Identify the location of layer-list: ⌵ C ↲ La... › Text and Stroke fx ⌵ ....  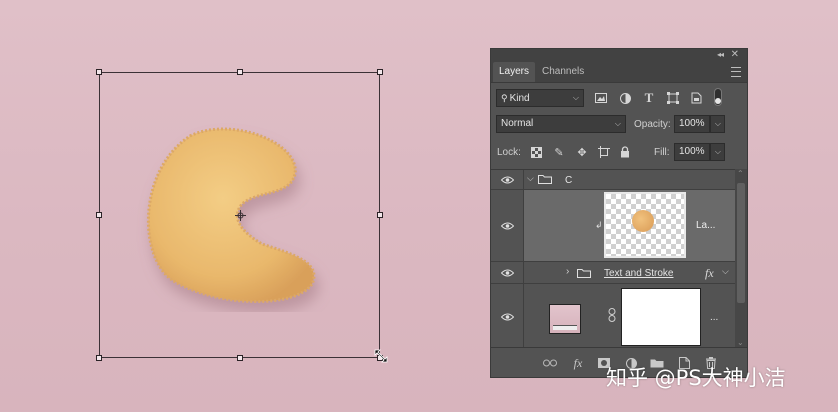
(613, 258).